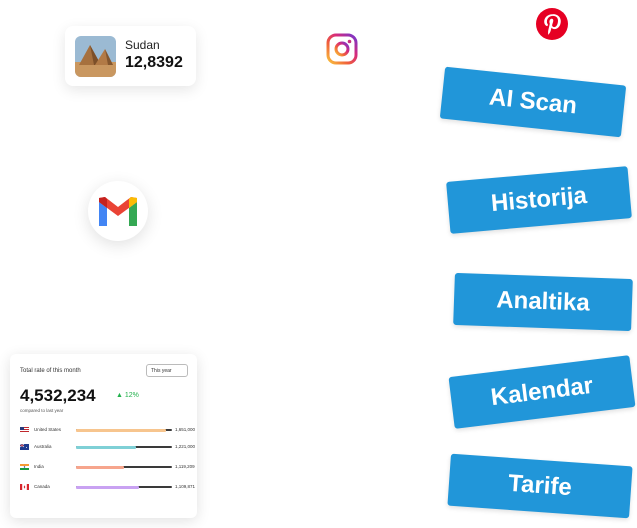 The width and height of the screenshot is (637, 528). Describe the element at coordinates (24, 487) in the screenshot. I see `canada-flag-icon` at that location.